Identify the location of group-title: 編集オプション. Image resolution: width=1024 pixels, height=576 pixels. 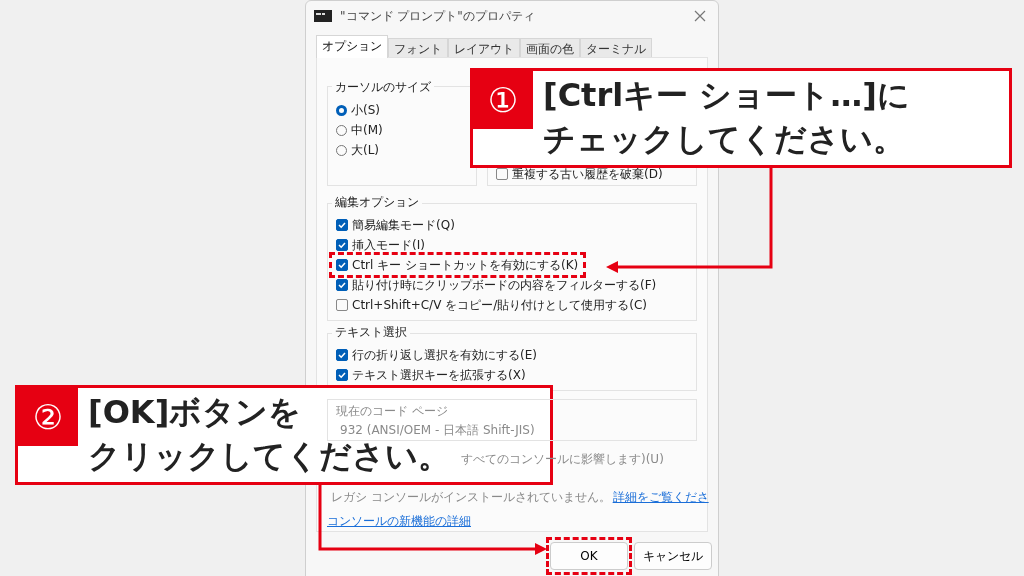
(377, 202).